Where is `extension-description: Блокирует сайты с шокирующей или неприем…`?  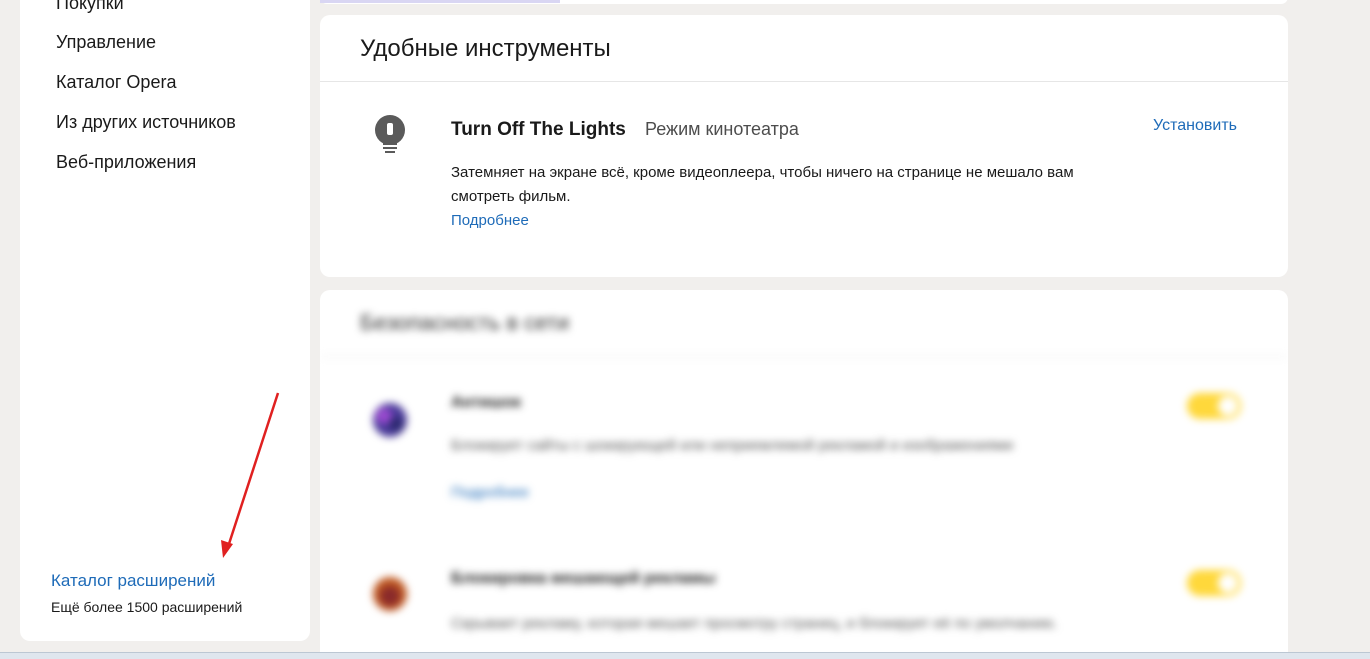
extension-description: Блокирует сайты с шокирующей или неприем… is located at coordinates (732, 445).